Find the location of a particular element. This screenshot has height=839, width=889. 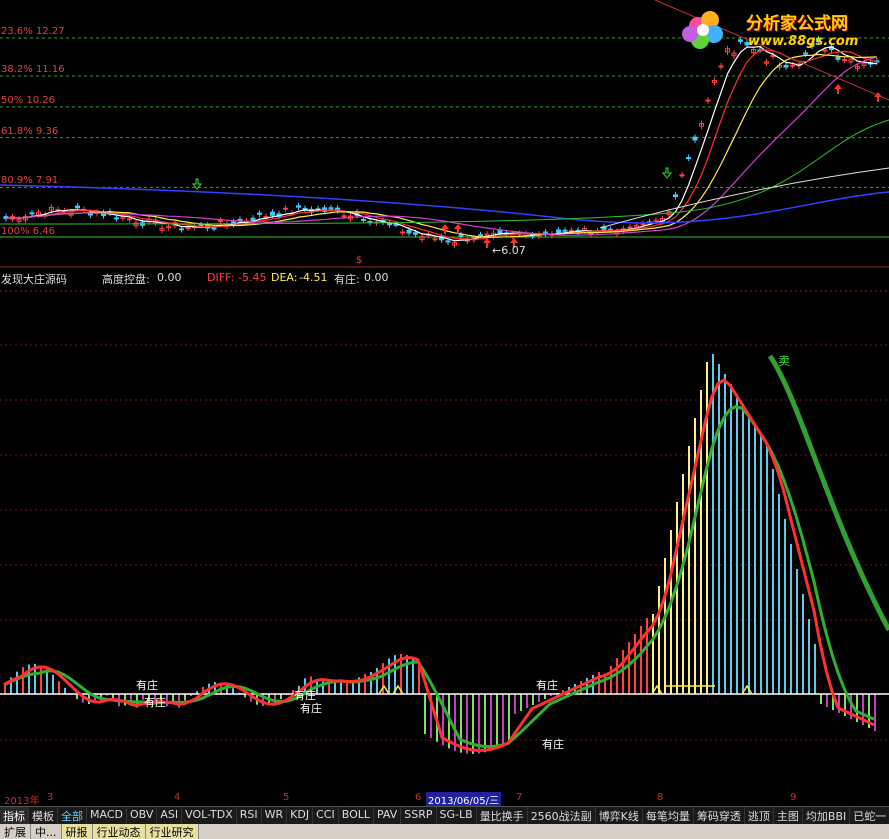

indicator-name: 发现大庄源码 is located at coordinates (34, 279).